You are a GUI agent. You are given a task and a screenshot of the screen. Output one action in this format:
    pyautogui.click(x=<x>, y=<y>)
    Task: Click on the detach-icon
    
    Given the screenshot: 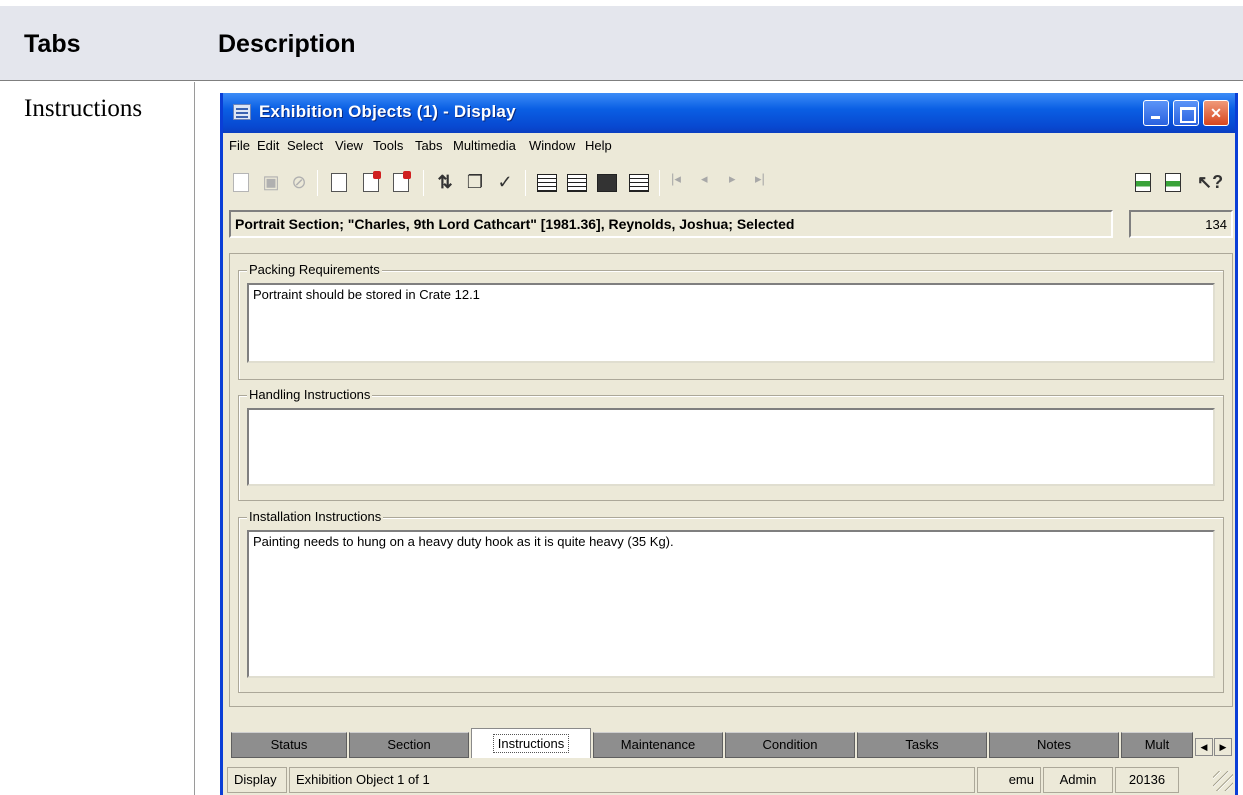 What is the action you would take?
    pyautogui.click(x=1173, y=182)
    